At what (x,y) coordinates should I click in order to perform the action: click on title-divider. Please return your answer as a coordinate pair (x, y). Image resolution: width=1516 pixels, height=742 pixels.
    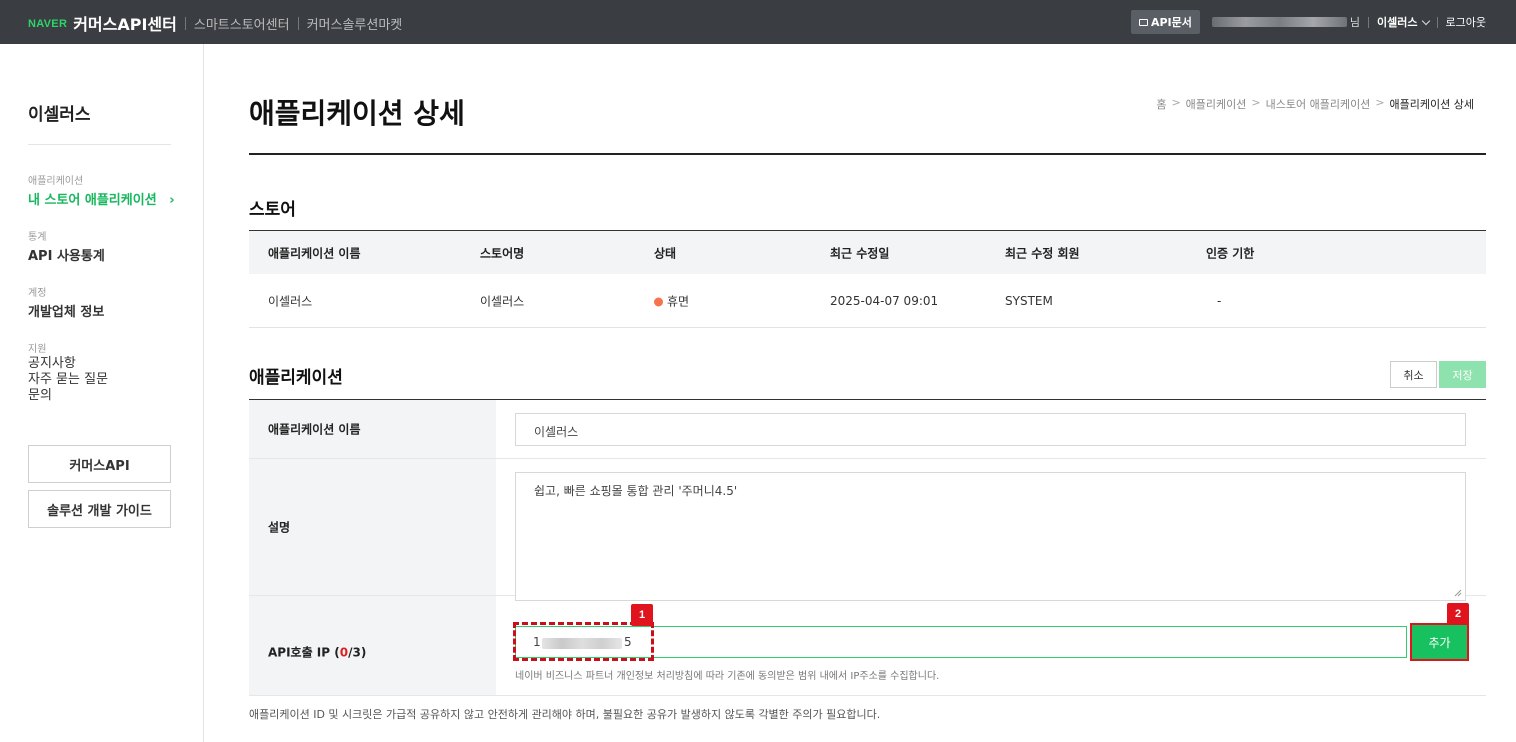
    Looking at the image, I should click on (867, 154).